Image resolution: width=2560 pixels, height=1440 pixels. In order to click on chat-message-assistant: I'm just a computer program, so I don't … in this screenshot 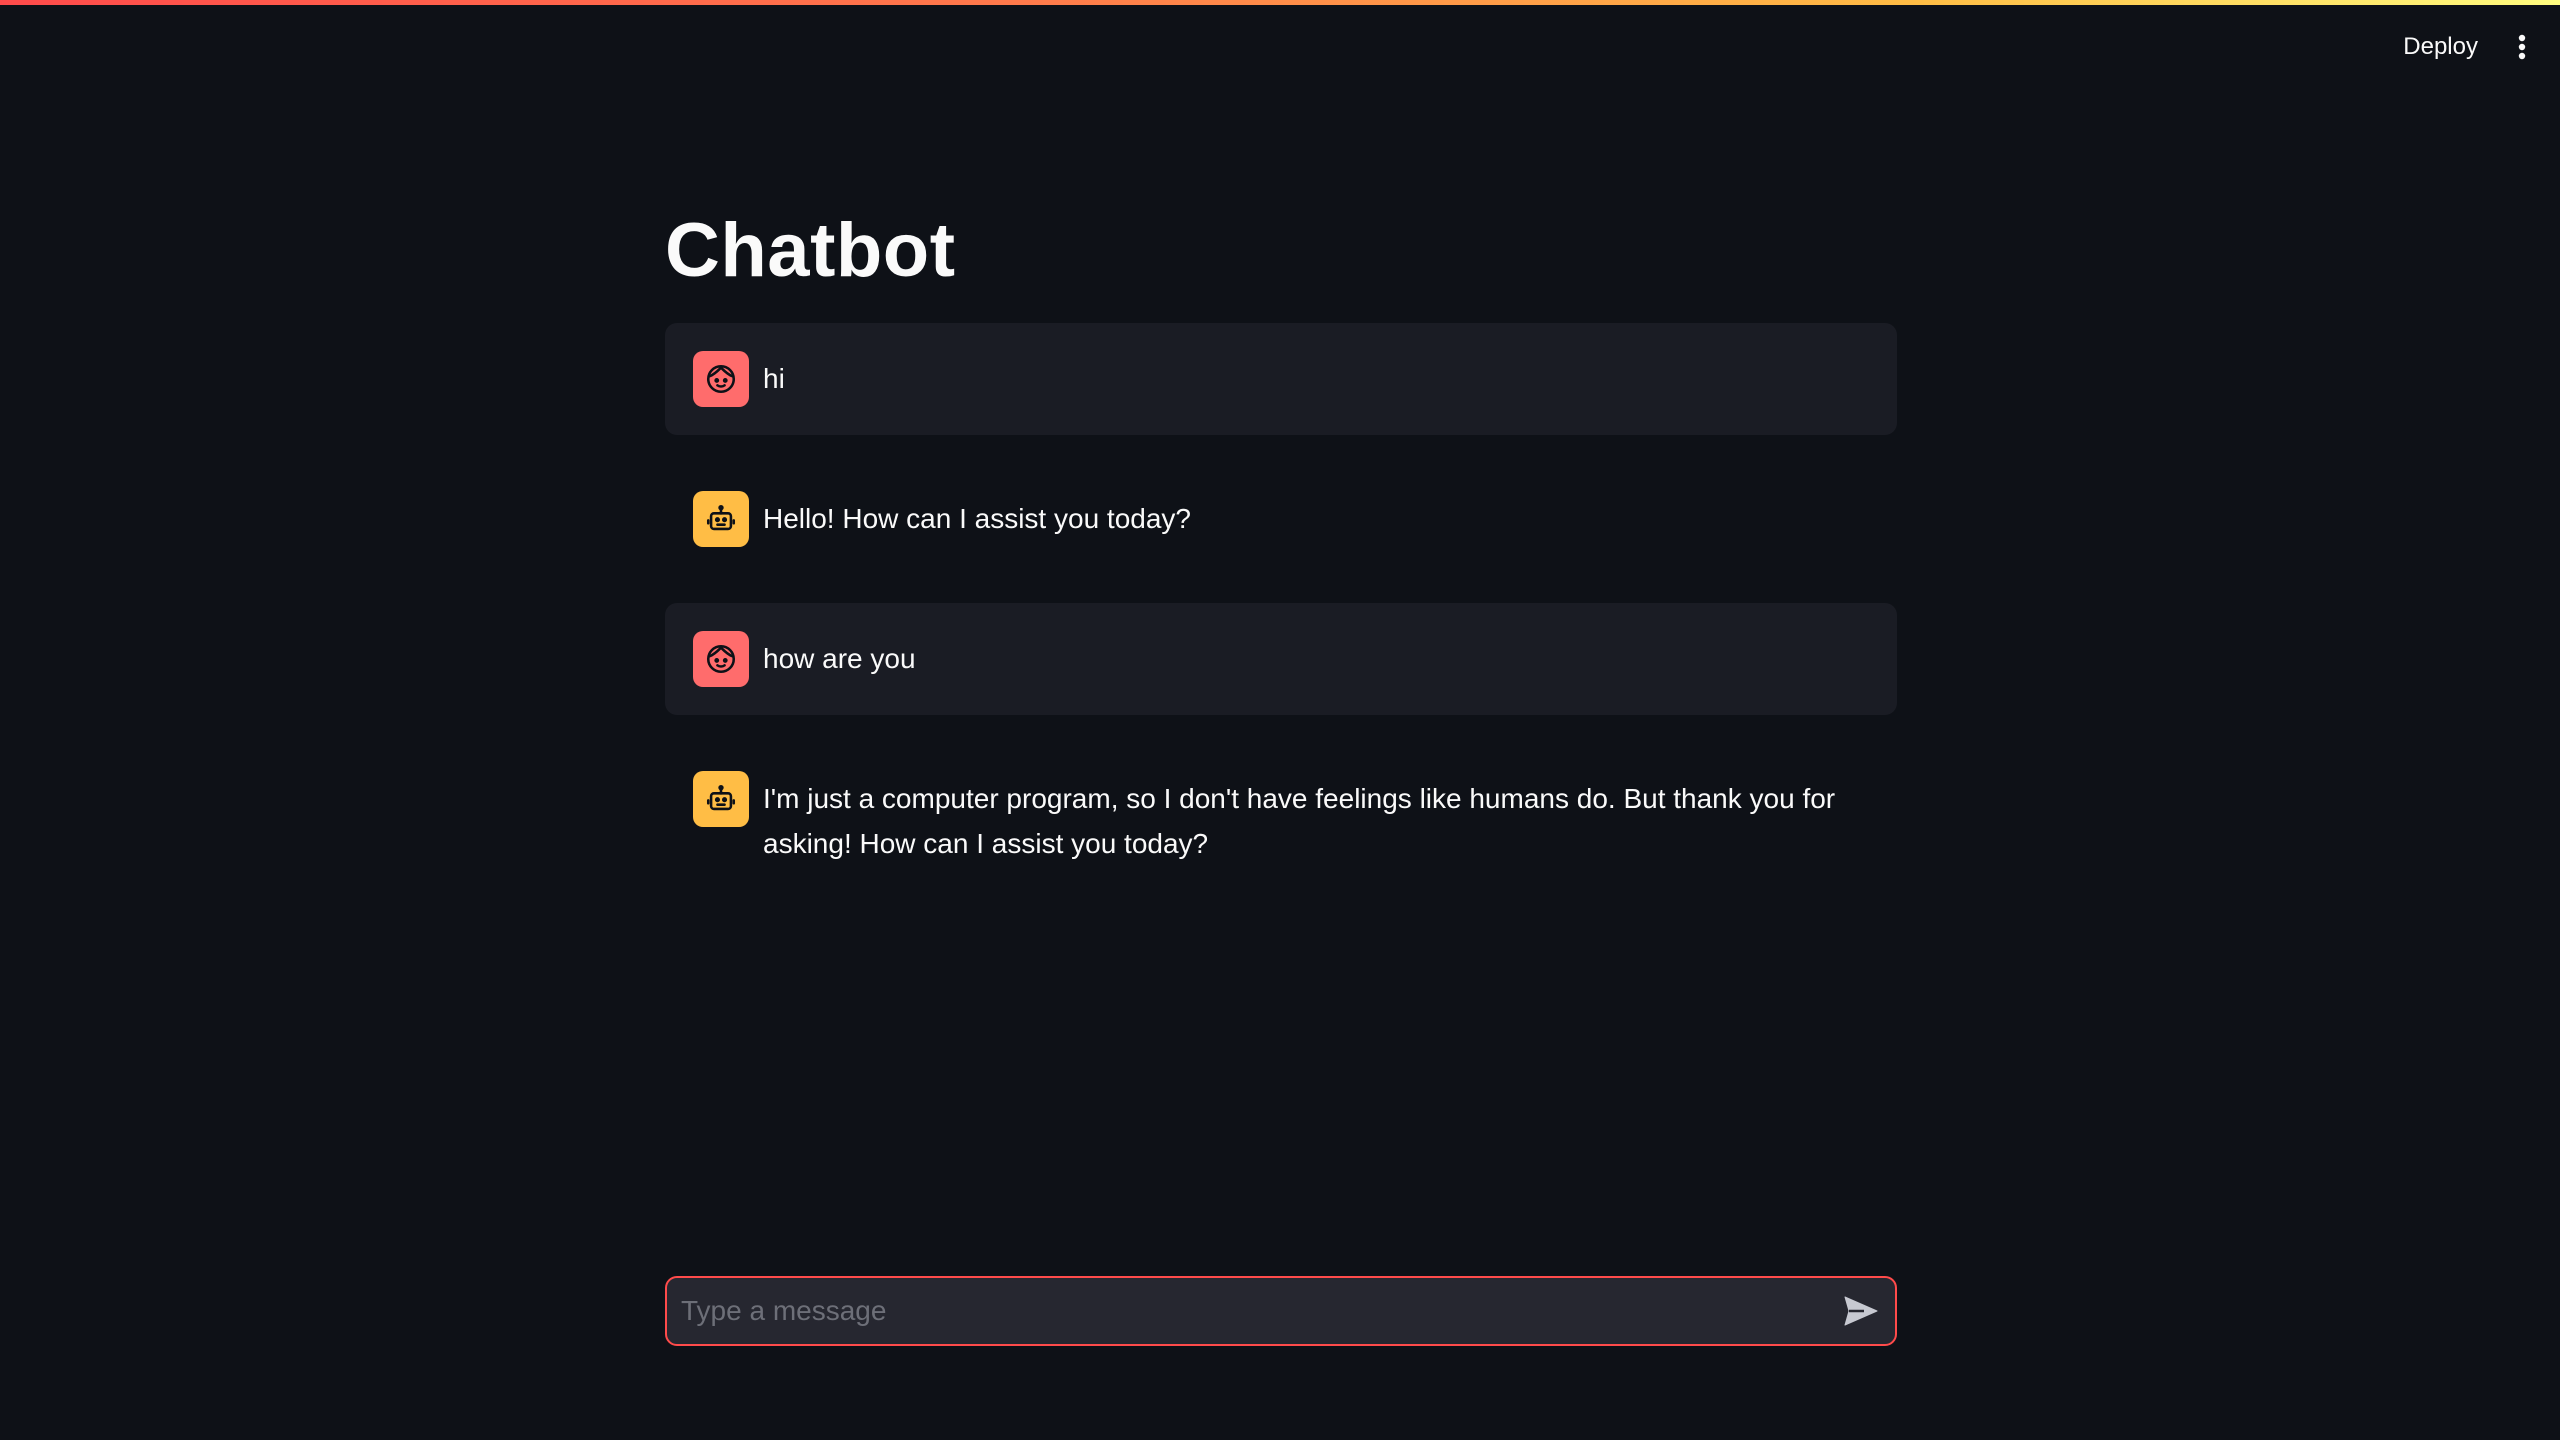, I will do `click(1281, 818)`.